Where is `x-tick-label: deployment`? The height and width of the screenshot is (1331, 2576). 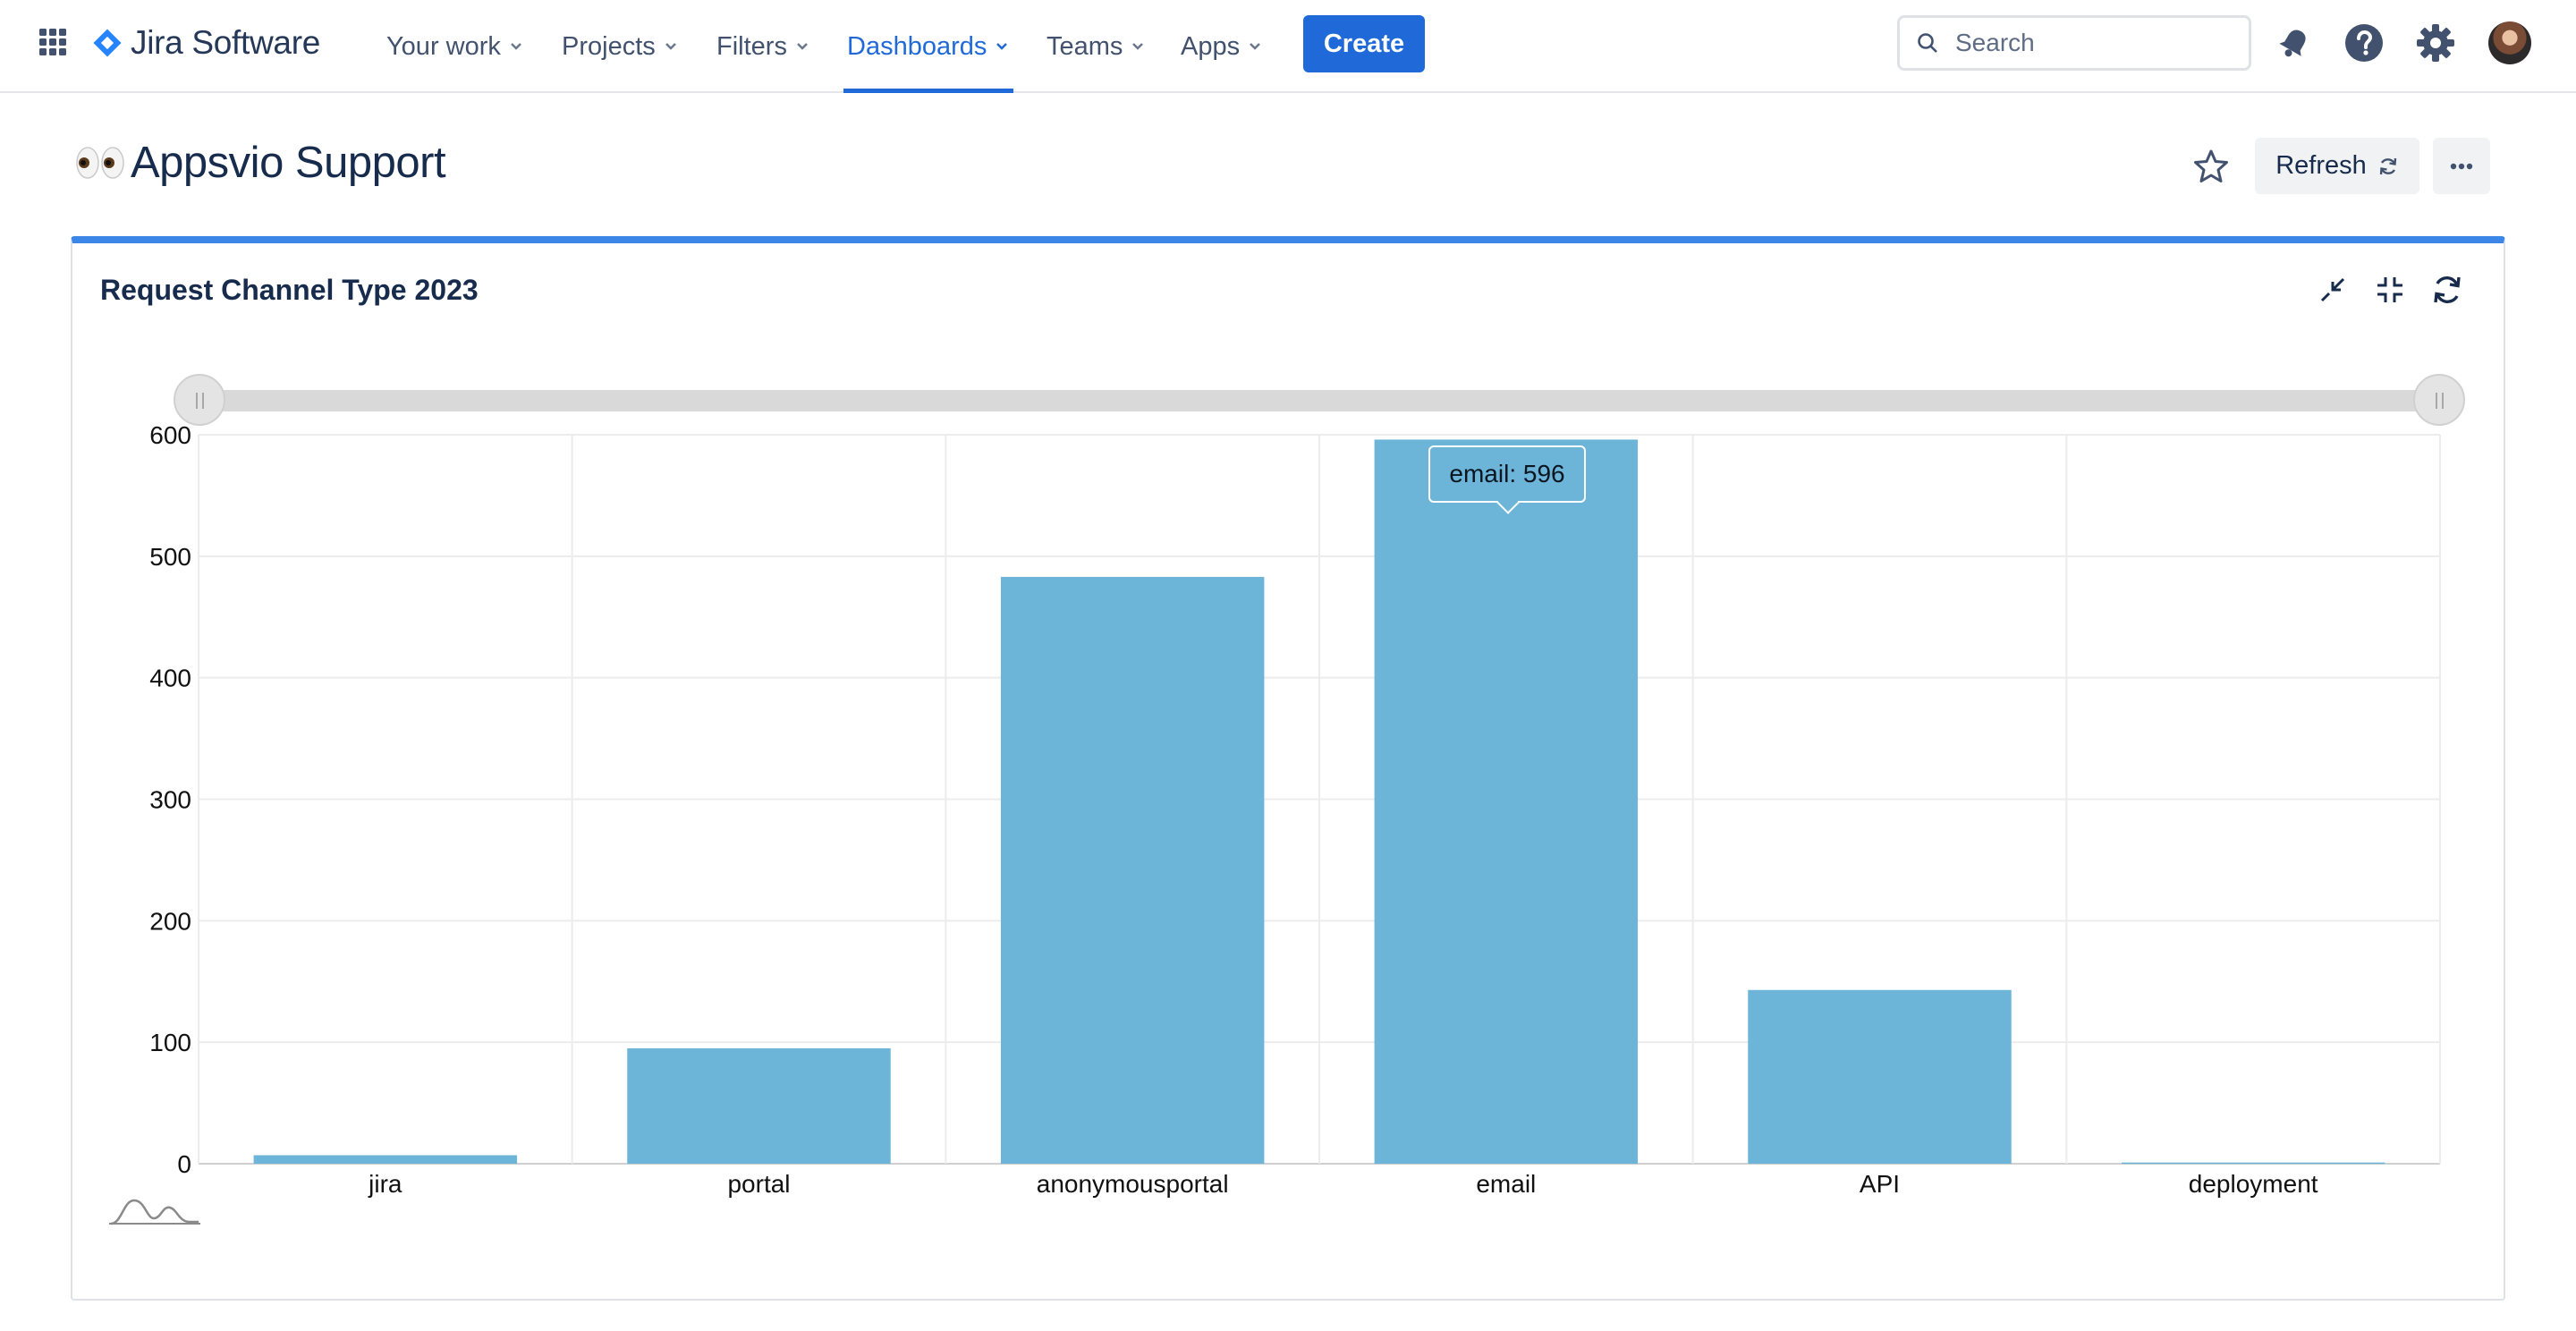
x-tick-label: deployment is located at coordinates (2253, 1184).